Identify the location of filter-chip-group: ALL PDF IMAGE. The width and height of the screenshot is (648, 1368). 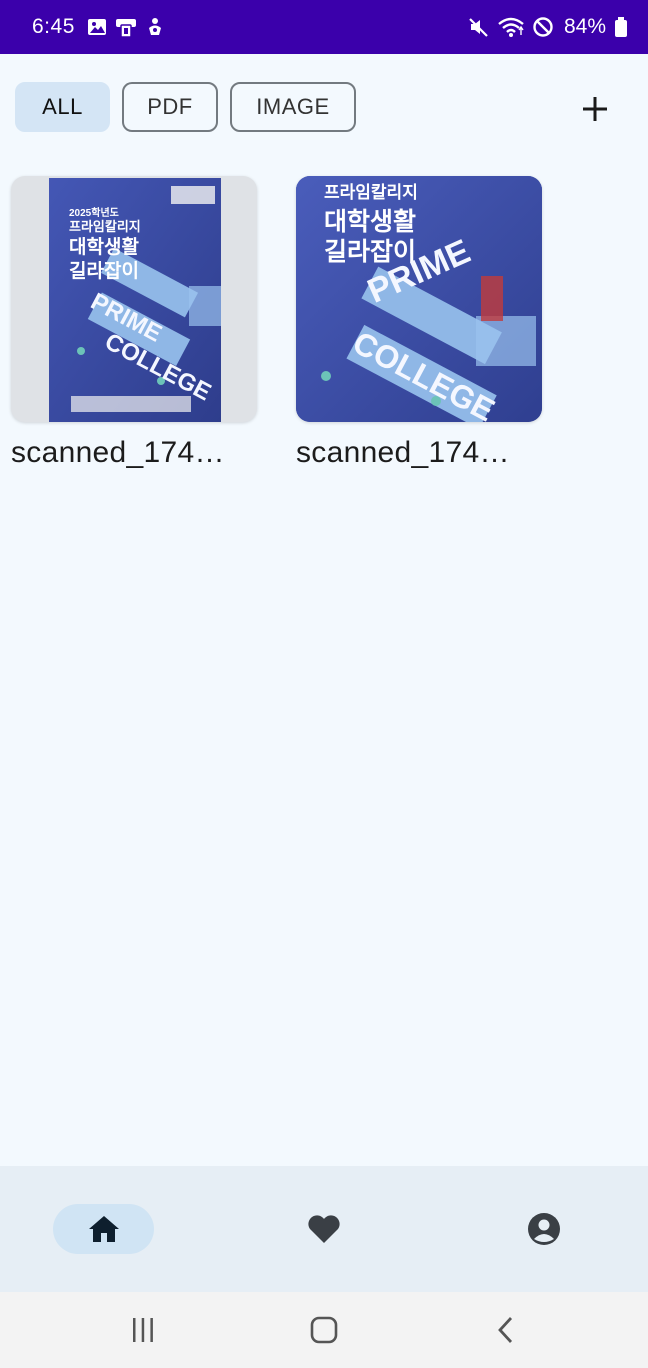
(185, 107).